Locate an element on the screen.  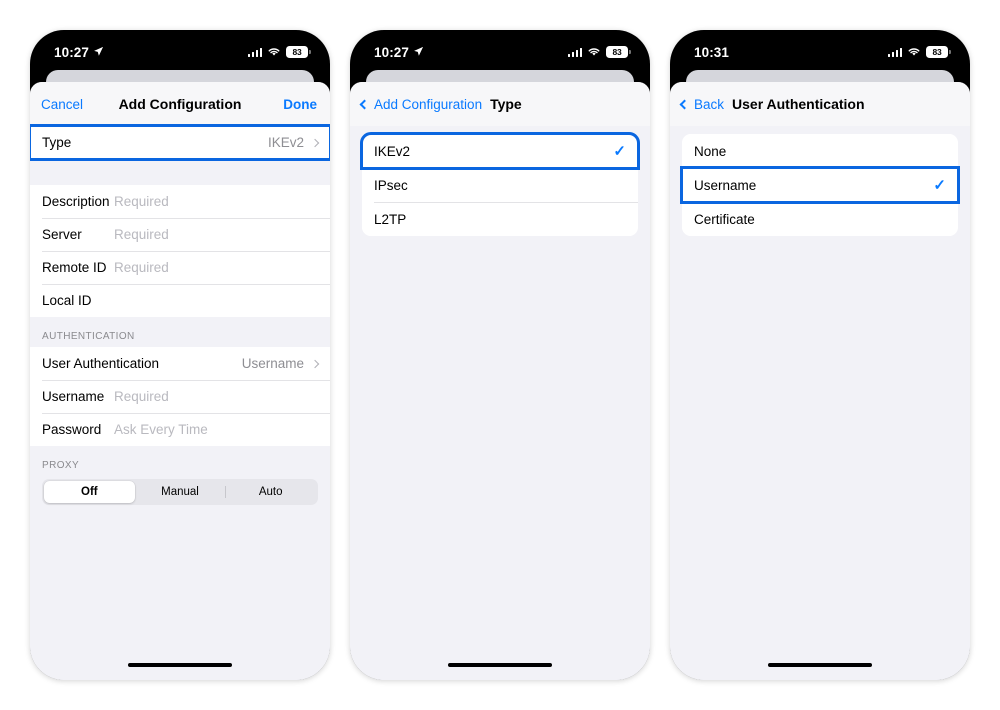
row-local-id: Local ID is located at coordinates (180, 300).